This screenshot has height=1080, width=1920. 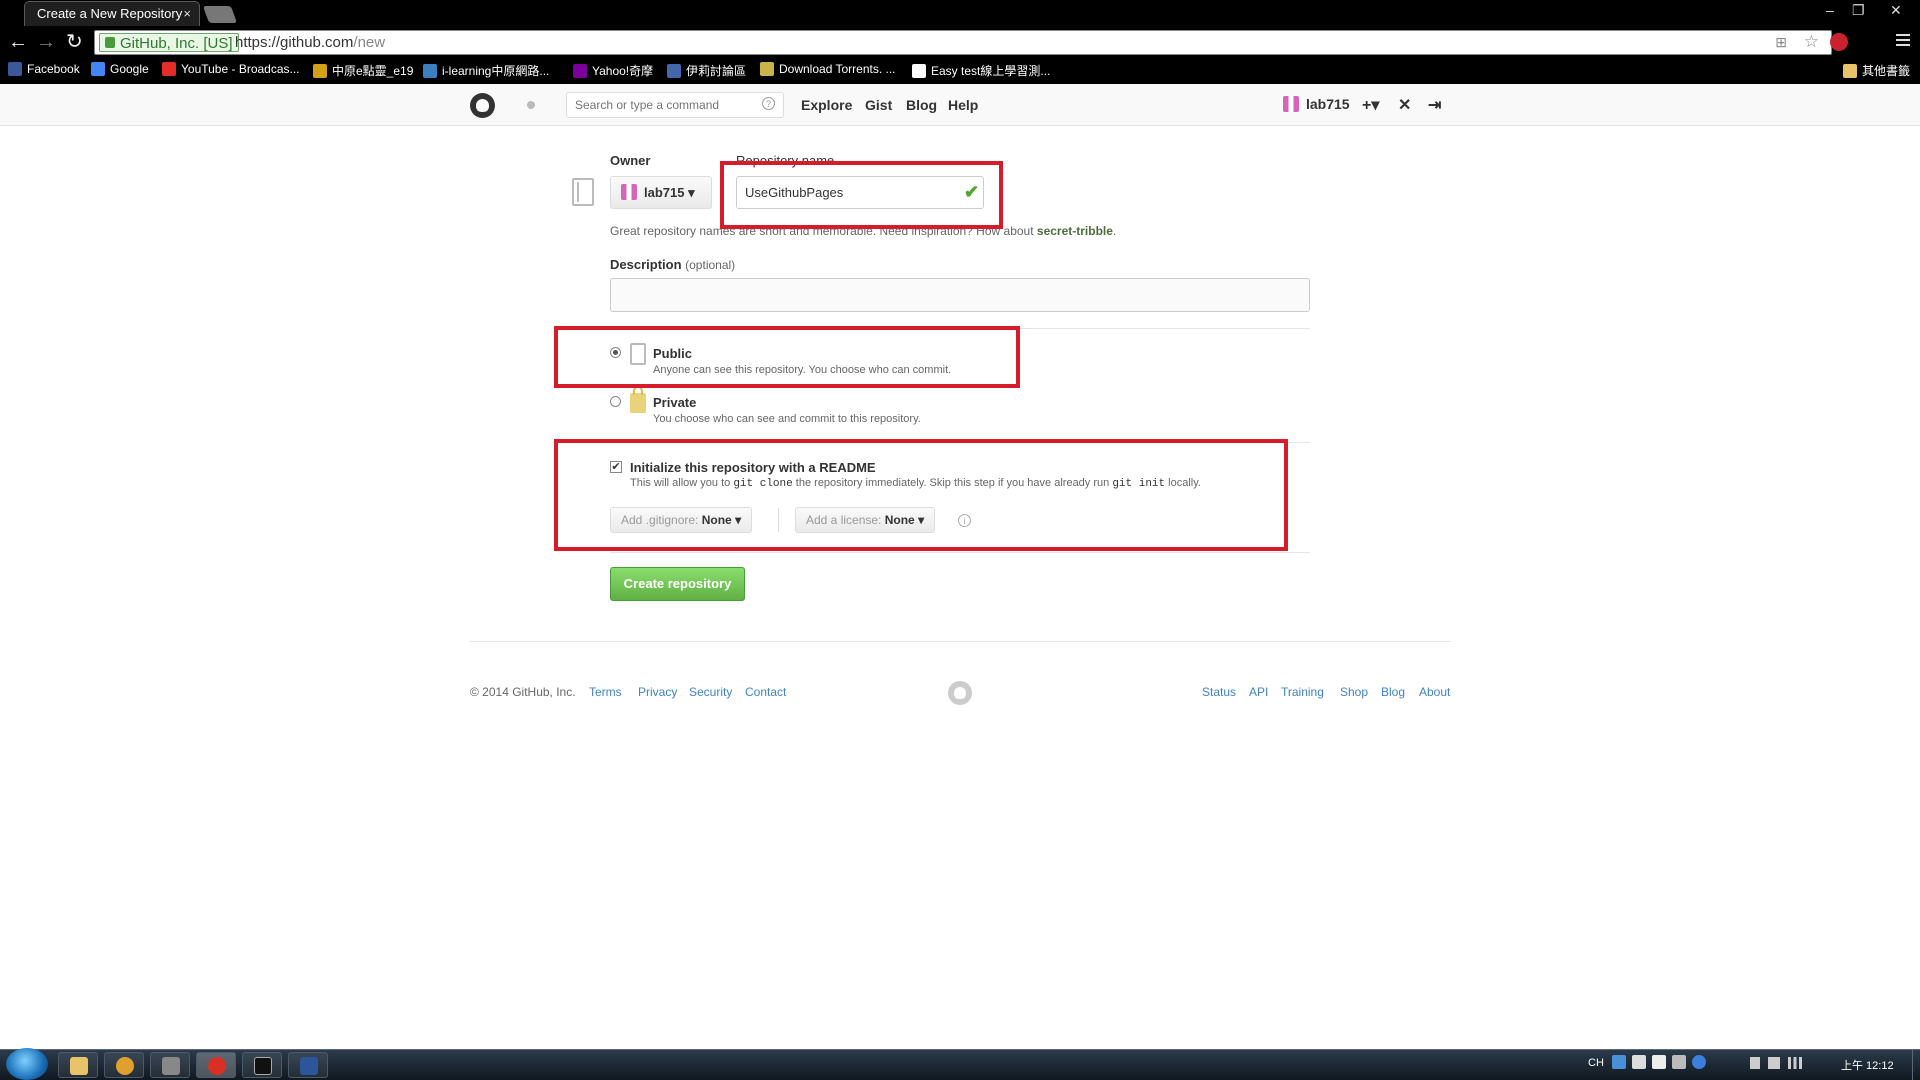 I want to click on youtube-icon, so click(x=169, y=69).